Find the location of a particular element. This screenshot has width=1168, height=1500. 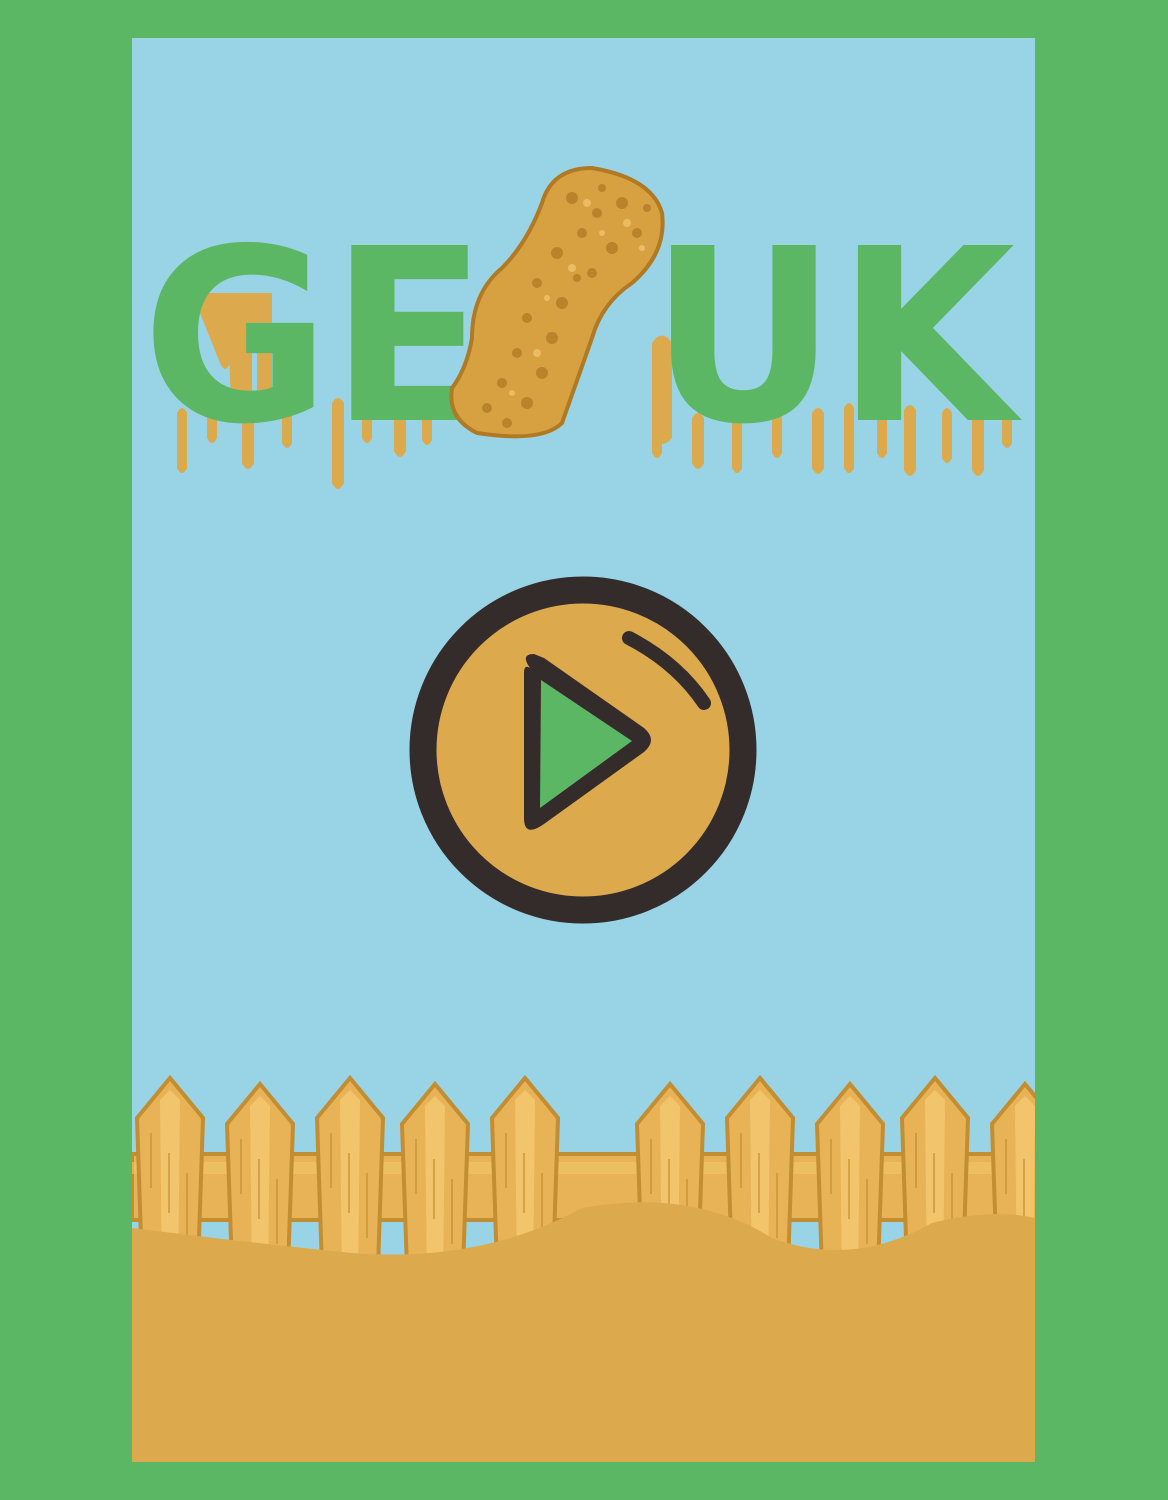

logo-text-left: GE is located at coordinates (314, 337).